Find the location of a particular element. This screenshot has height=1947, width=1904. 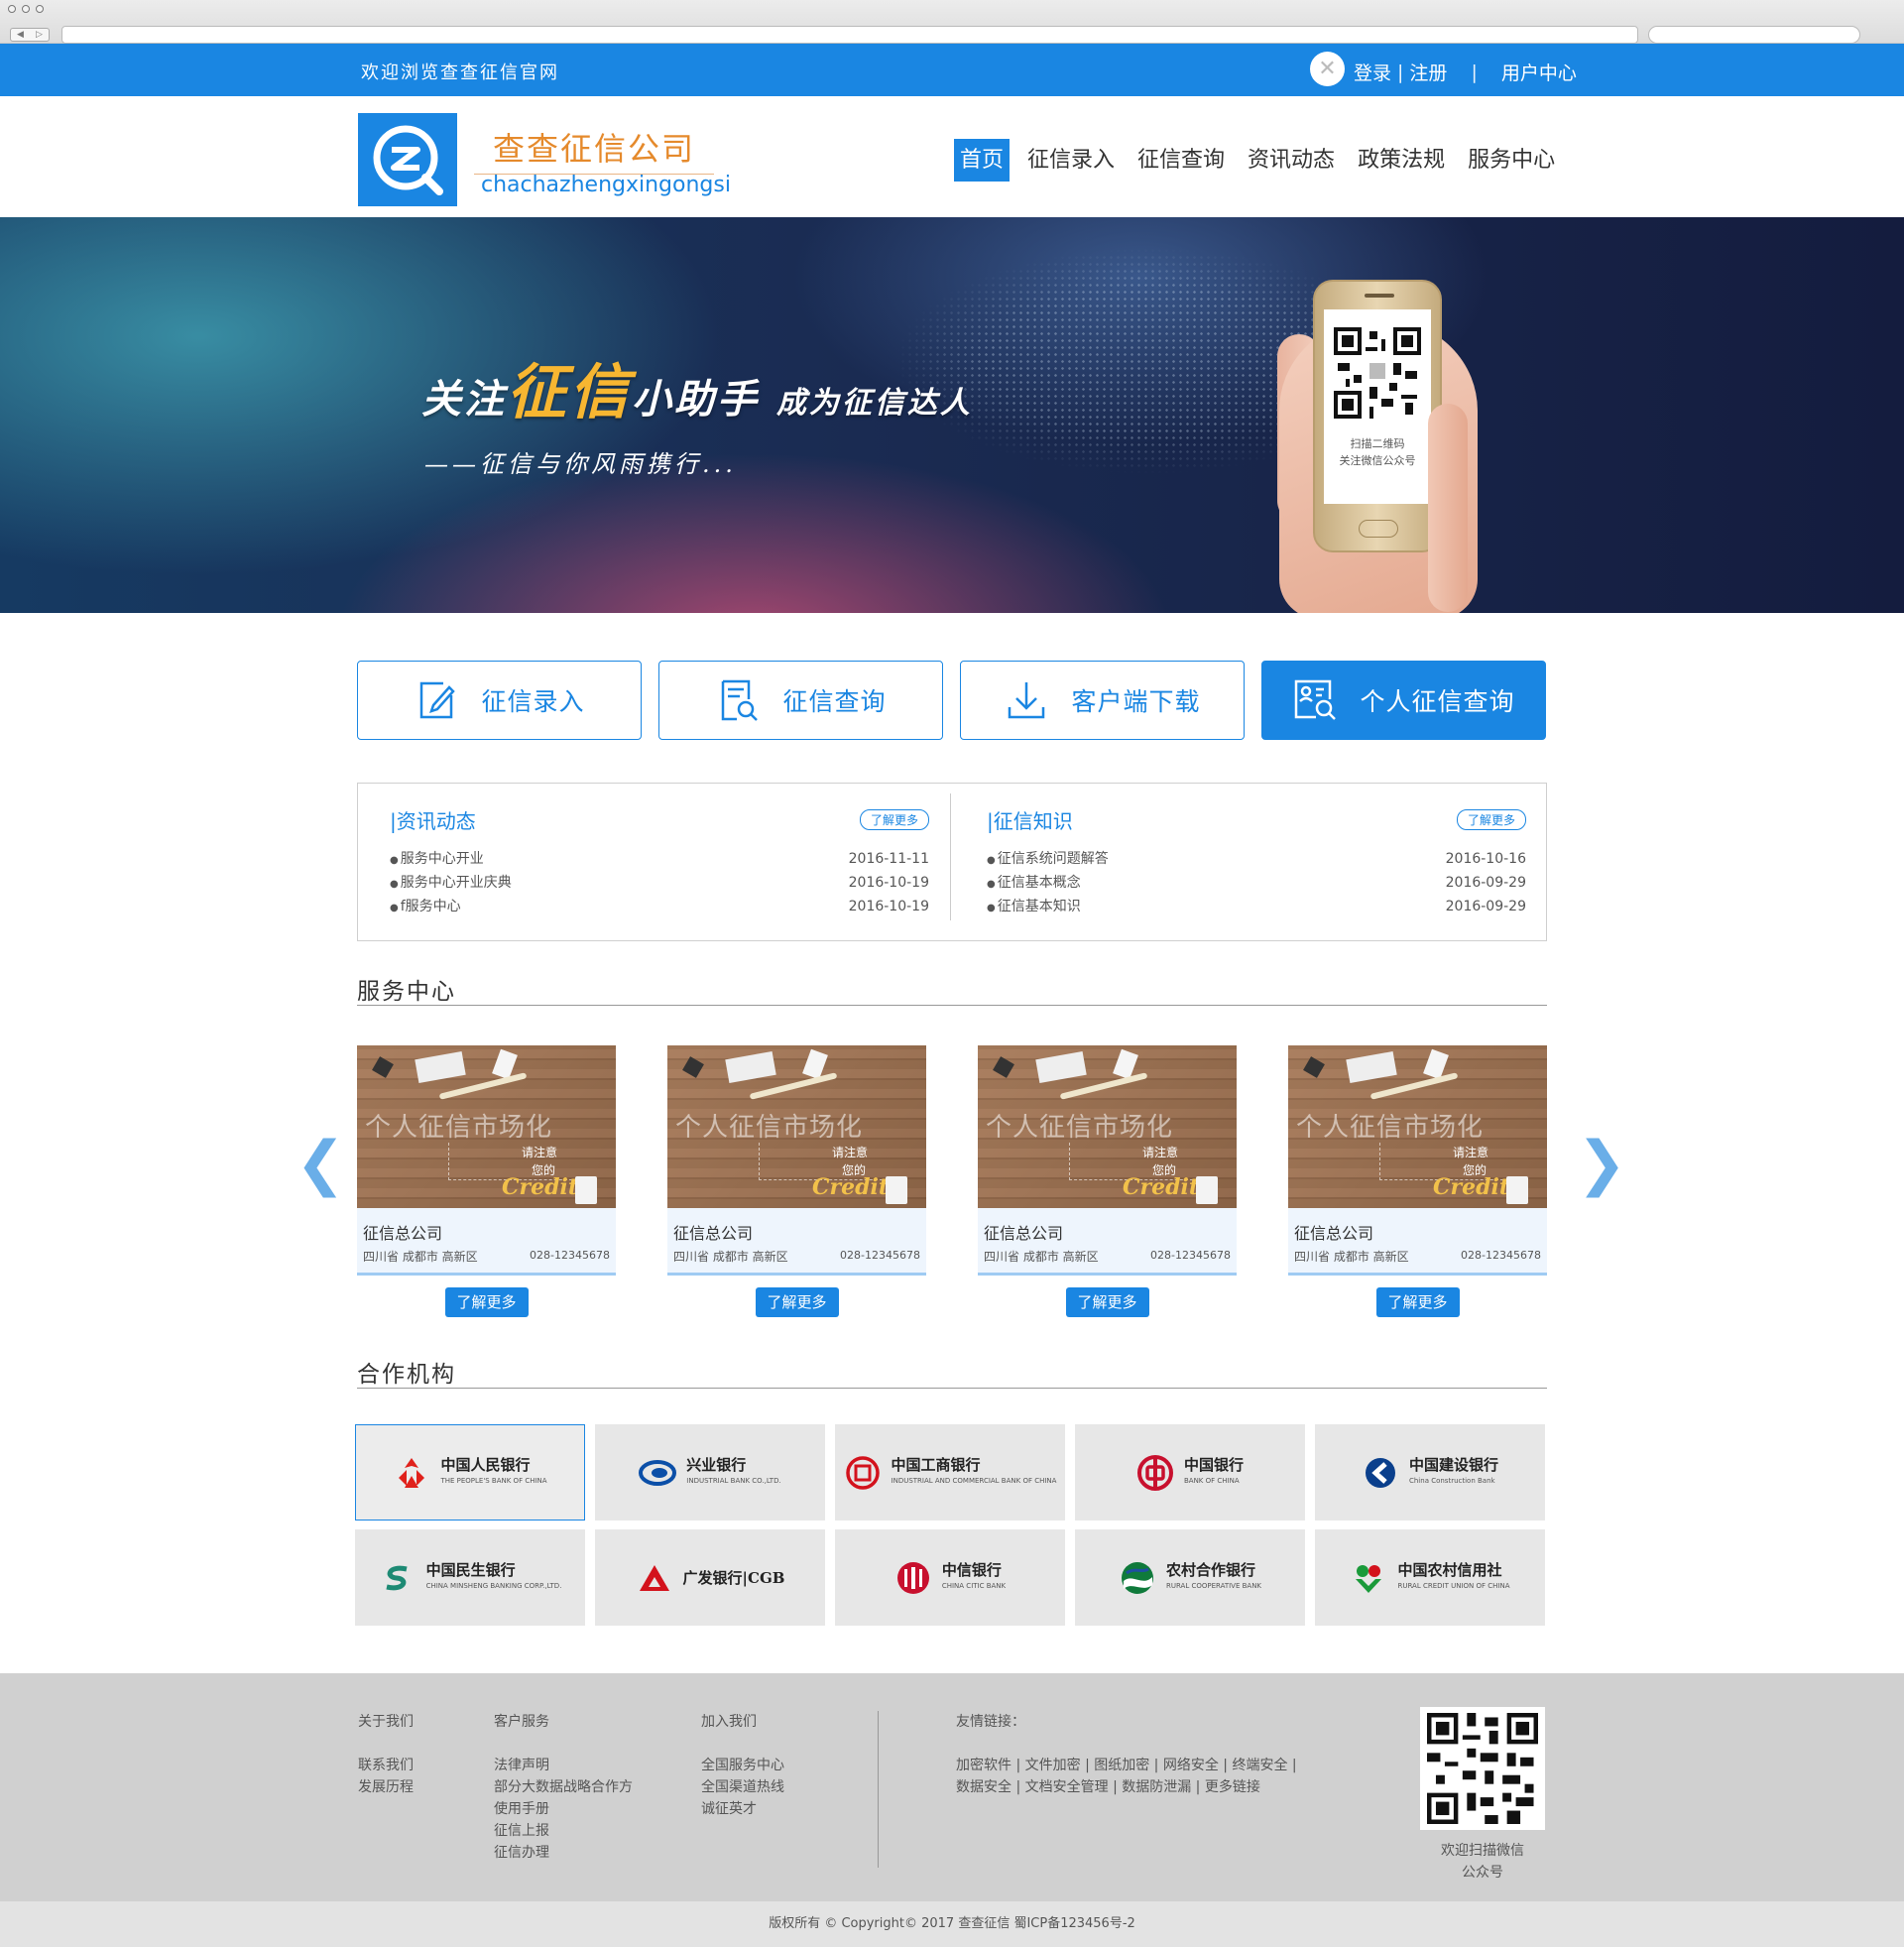

nav-item-credit-entry: 征信录入 is located at coordinates (1071, 160).